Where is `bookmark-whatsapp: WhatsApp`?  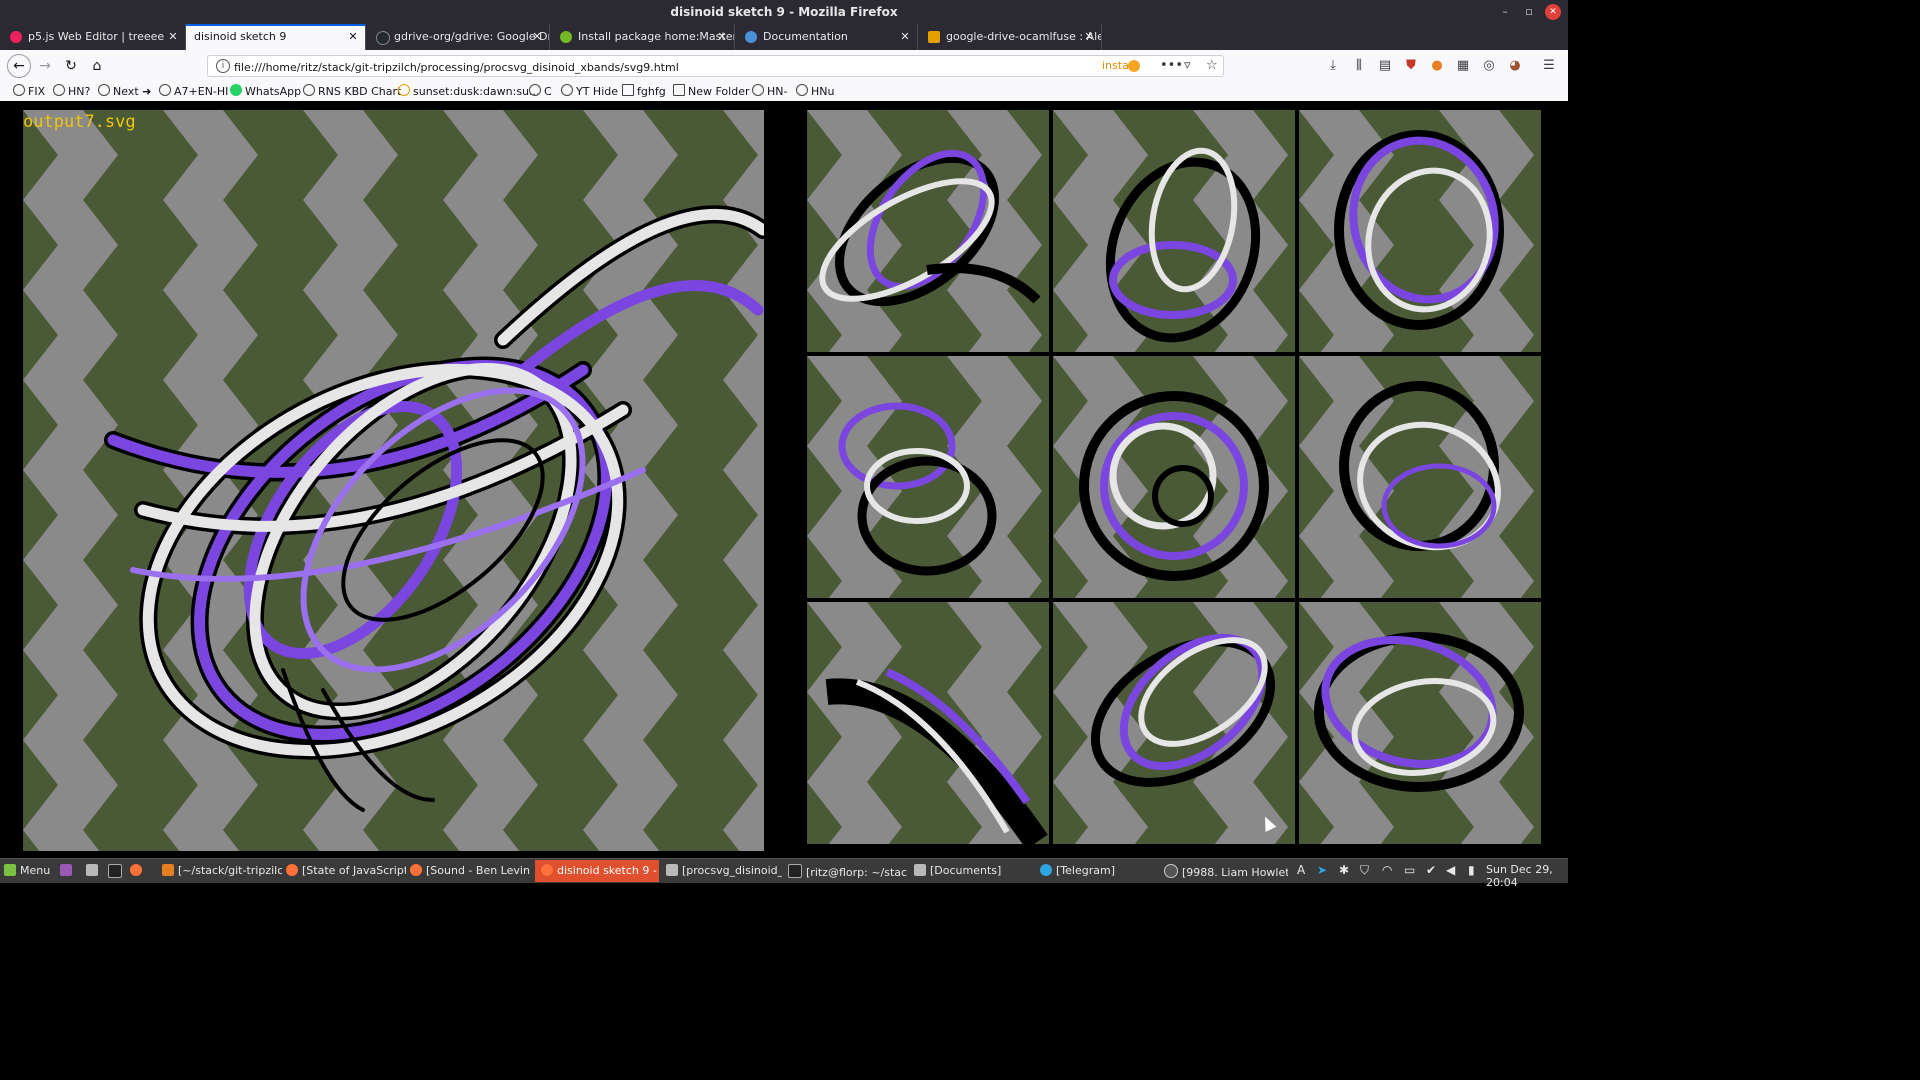
bookmark-whatsapp: WhatsApp is located at coordinates (265, 91).